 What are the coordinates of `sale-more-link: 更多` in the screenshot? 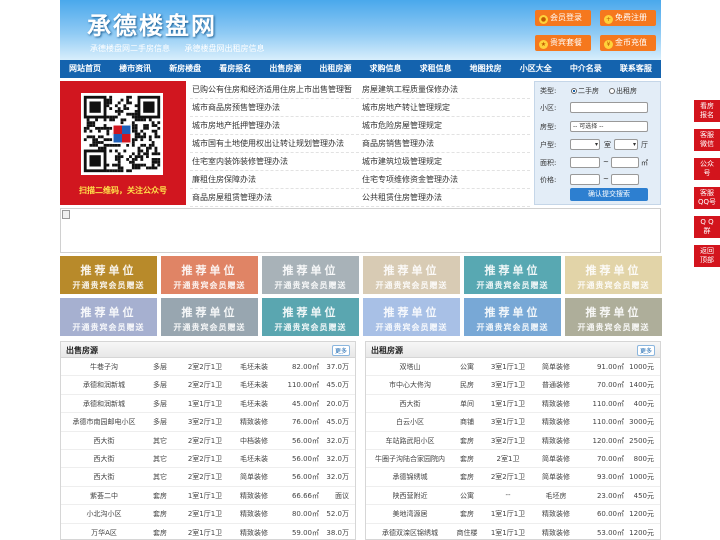 It's located at (340, 350).